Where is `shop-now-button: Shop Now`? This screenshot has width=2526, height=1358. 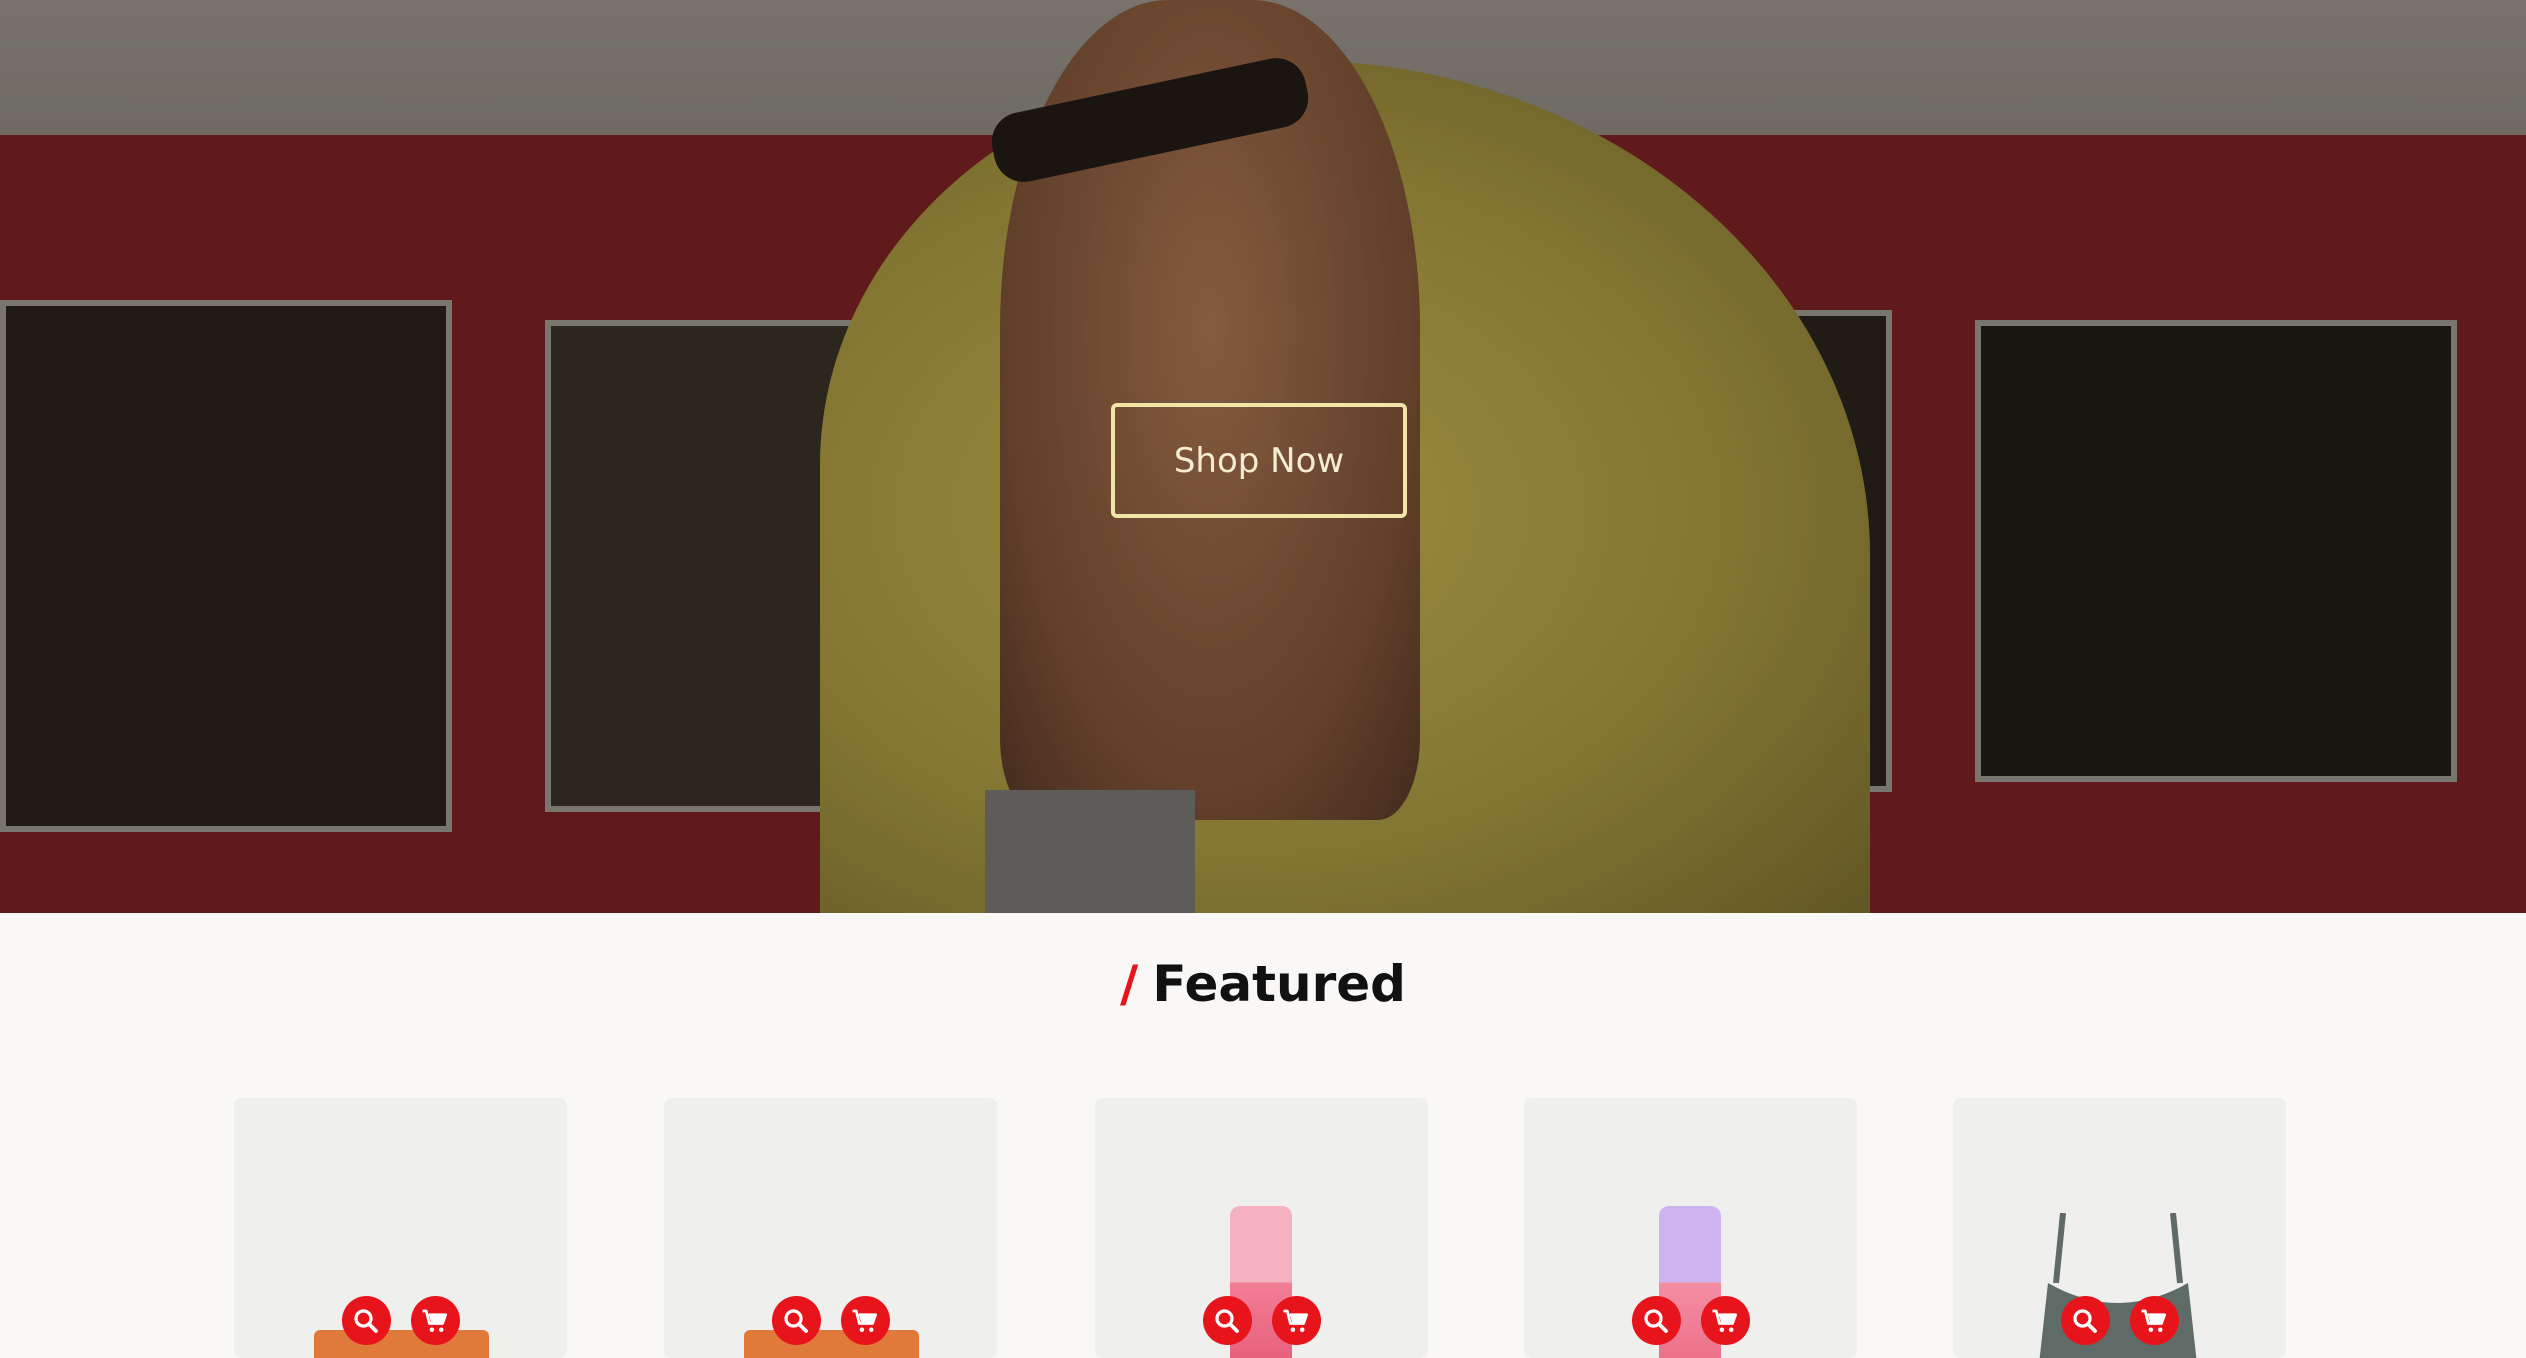 shop-now-button: Shop Now is located at coordinates (1259, 460).